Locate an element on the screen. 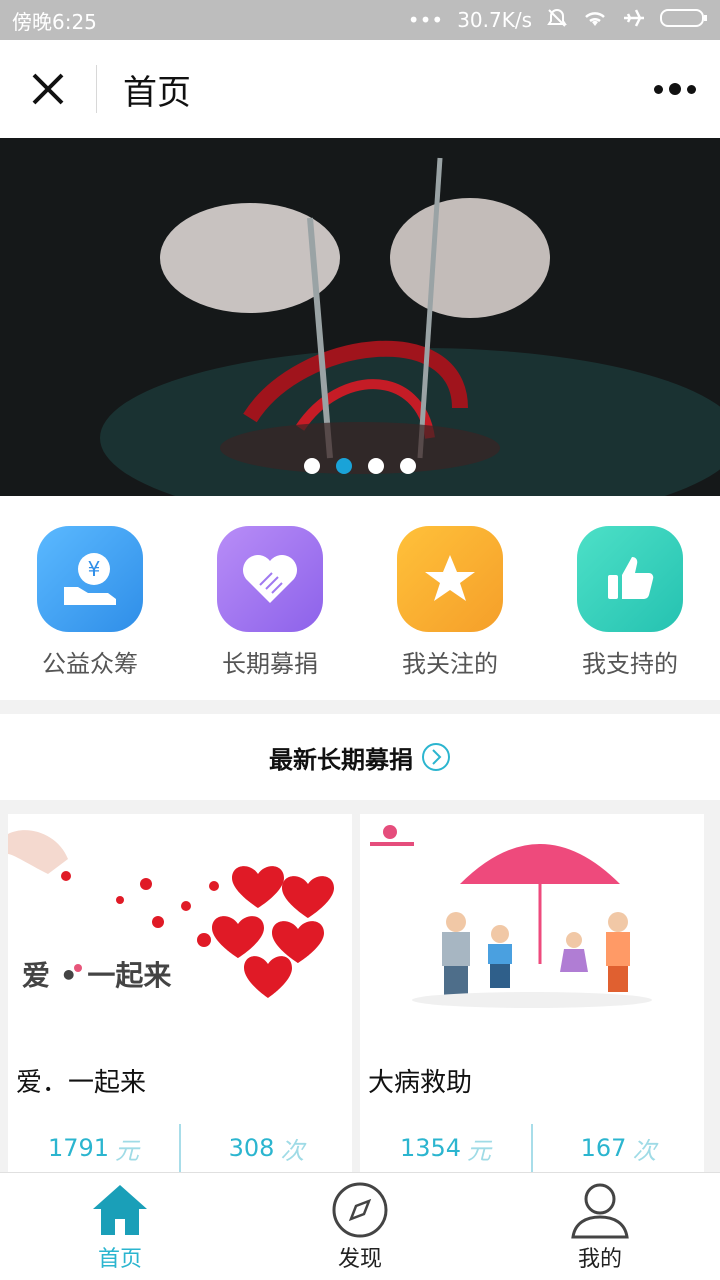 Image resolution: width=720 pixels, height=1280 pixels. quick-nav-label: 我支持的 is located at coordinates (630, 664).